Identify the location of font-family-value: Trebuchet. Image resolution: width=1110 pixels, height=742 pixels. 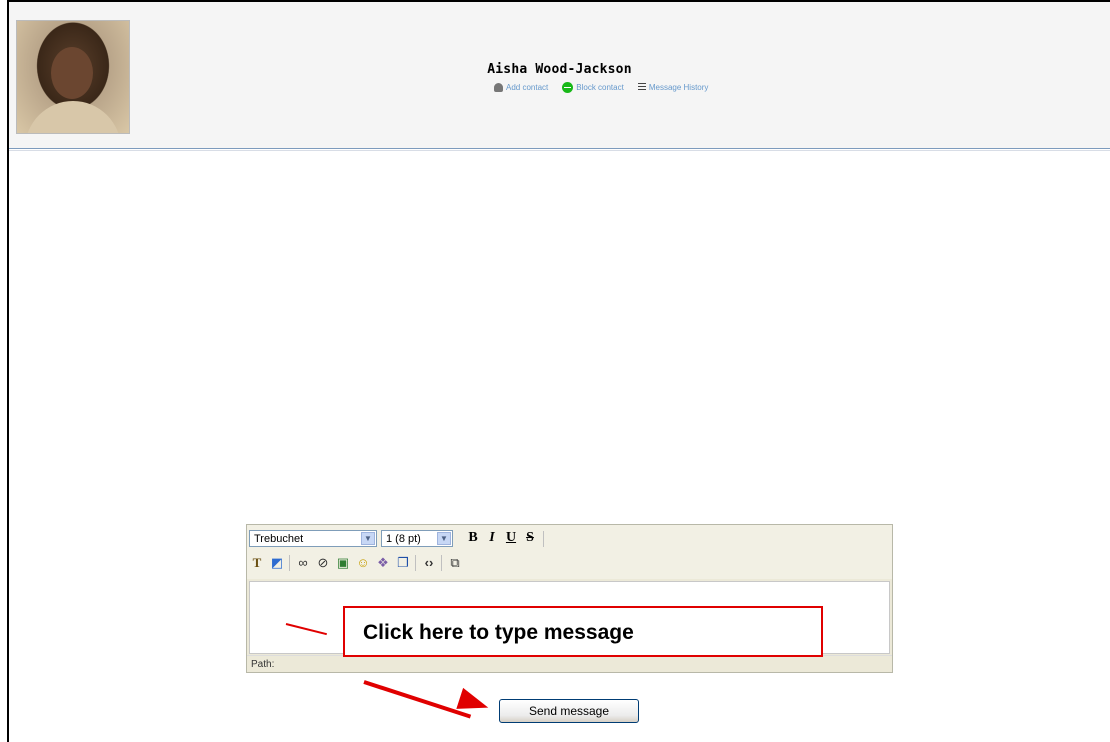
(279, 539).